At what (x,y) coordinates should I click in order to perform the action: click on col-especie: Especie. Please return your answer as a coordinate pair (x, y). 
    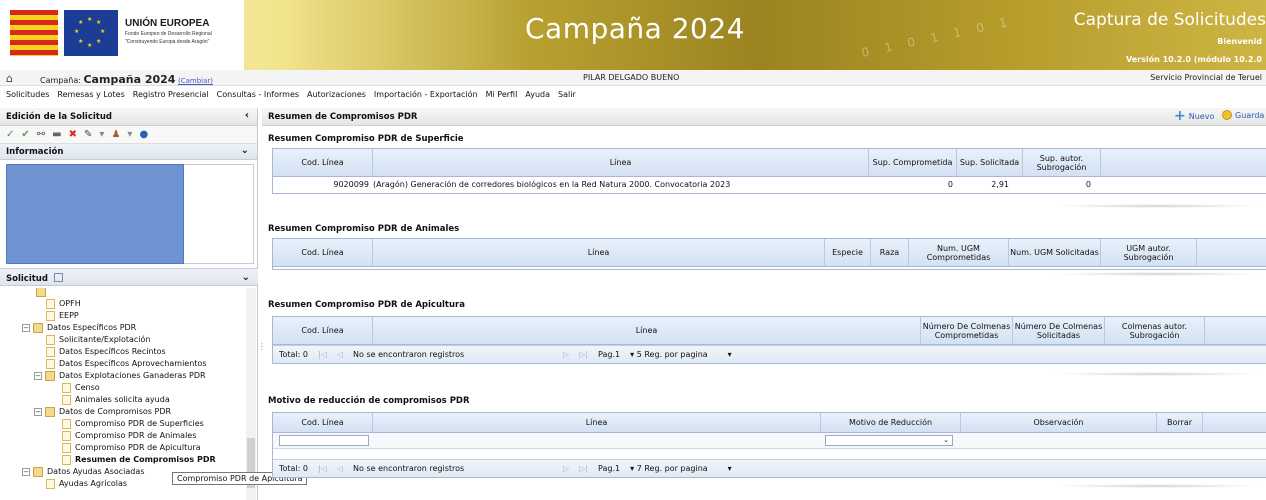
    Looking at the image, I should click on (848, 252).